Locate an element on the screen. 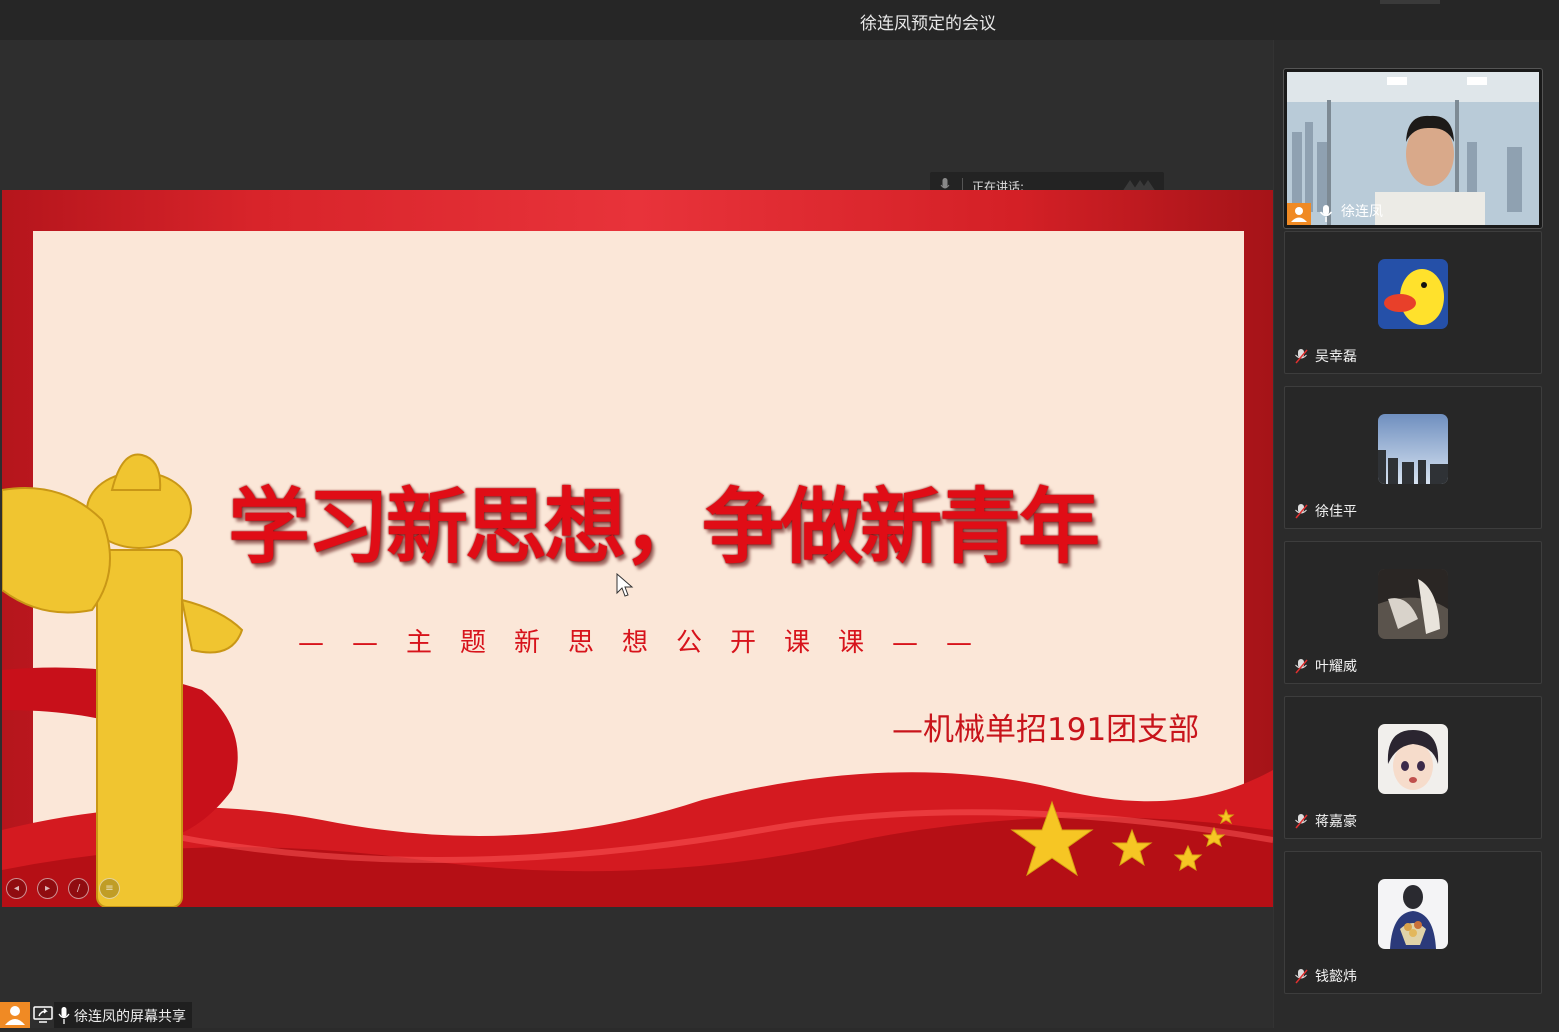  previous-slide-button: ◂ is located at coordinates (16, 888).